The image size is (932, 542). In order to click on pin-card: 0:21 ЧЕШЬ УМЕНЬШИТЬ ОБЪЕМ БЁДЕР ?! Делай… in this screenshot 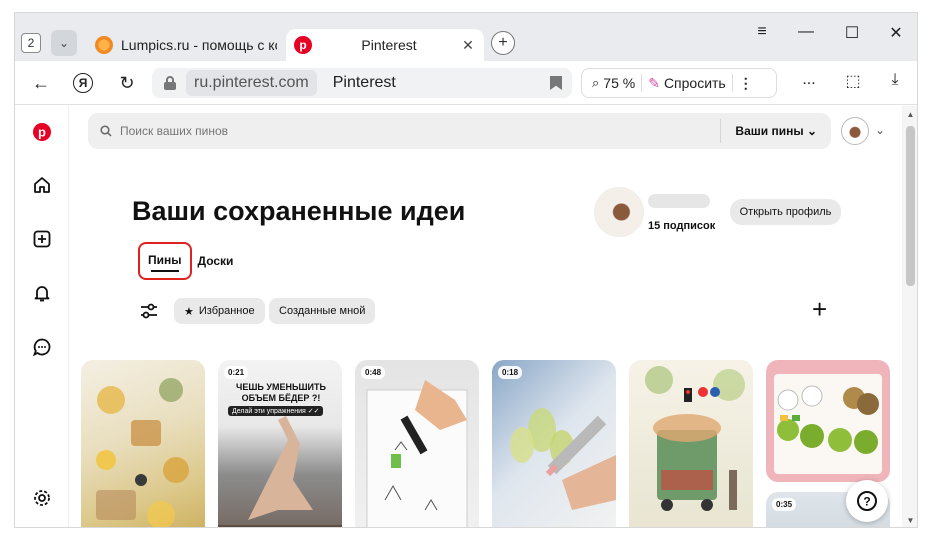, I will do `click(280, 443)`.